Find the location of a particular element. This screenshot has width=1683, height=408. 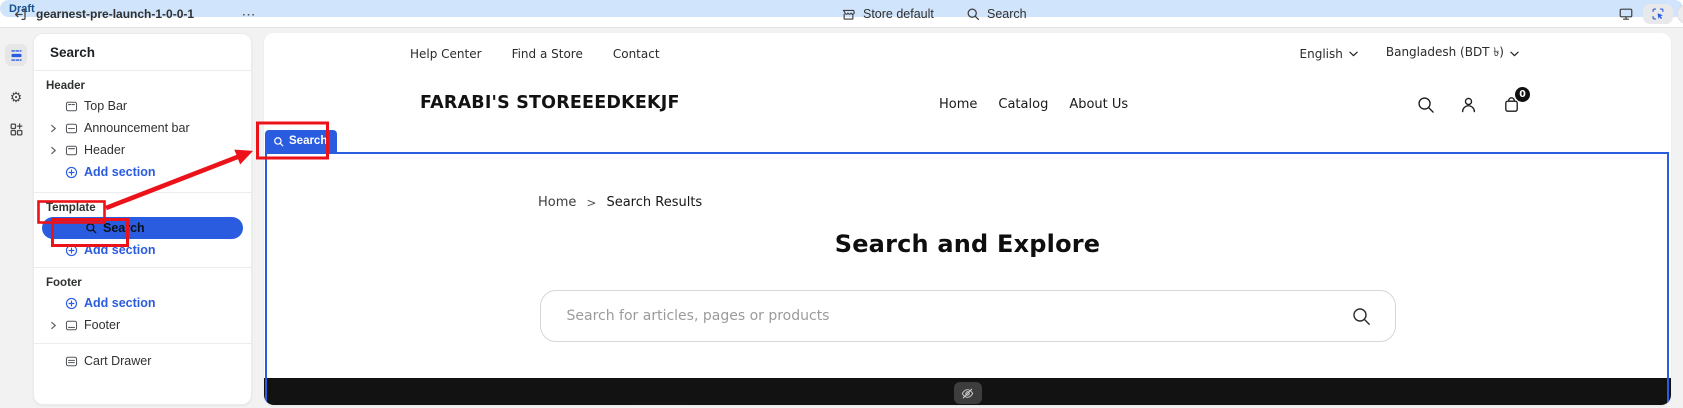

footer-content-peek is located at coordinates (660, 403).